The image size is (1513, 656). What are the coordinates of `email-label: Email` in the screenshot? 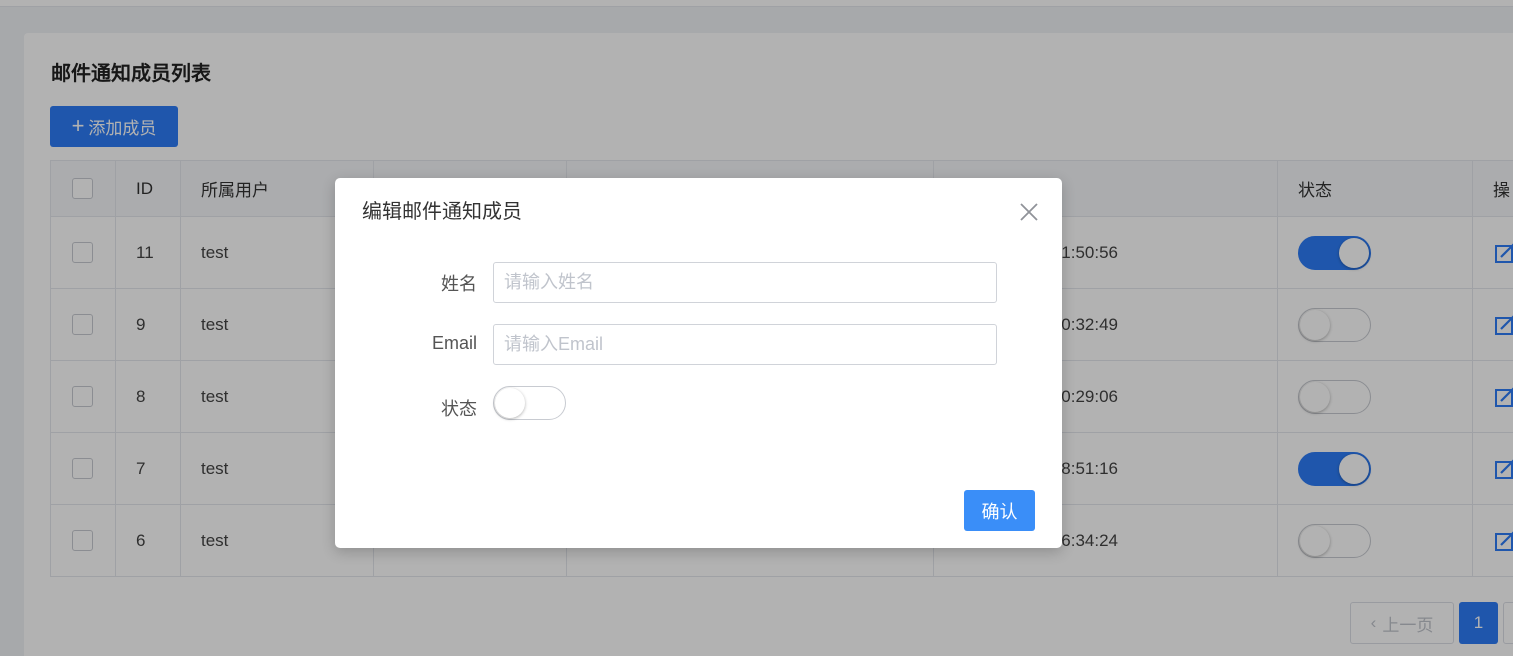 It's located at (454, 343).